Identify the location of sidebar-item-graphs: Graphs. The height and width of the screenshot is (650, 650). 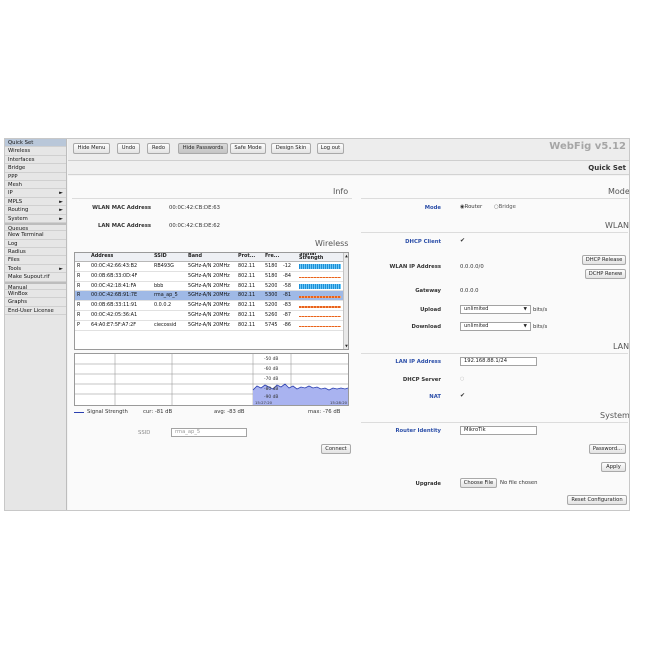
(35, 302).